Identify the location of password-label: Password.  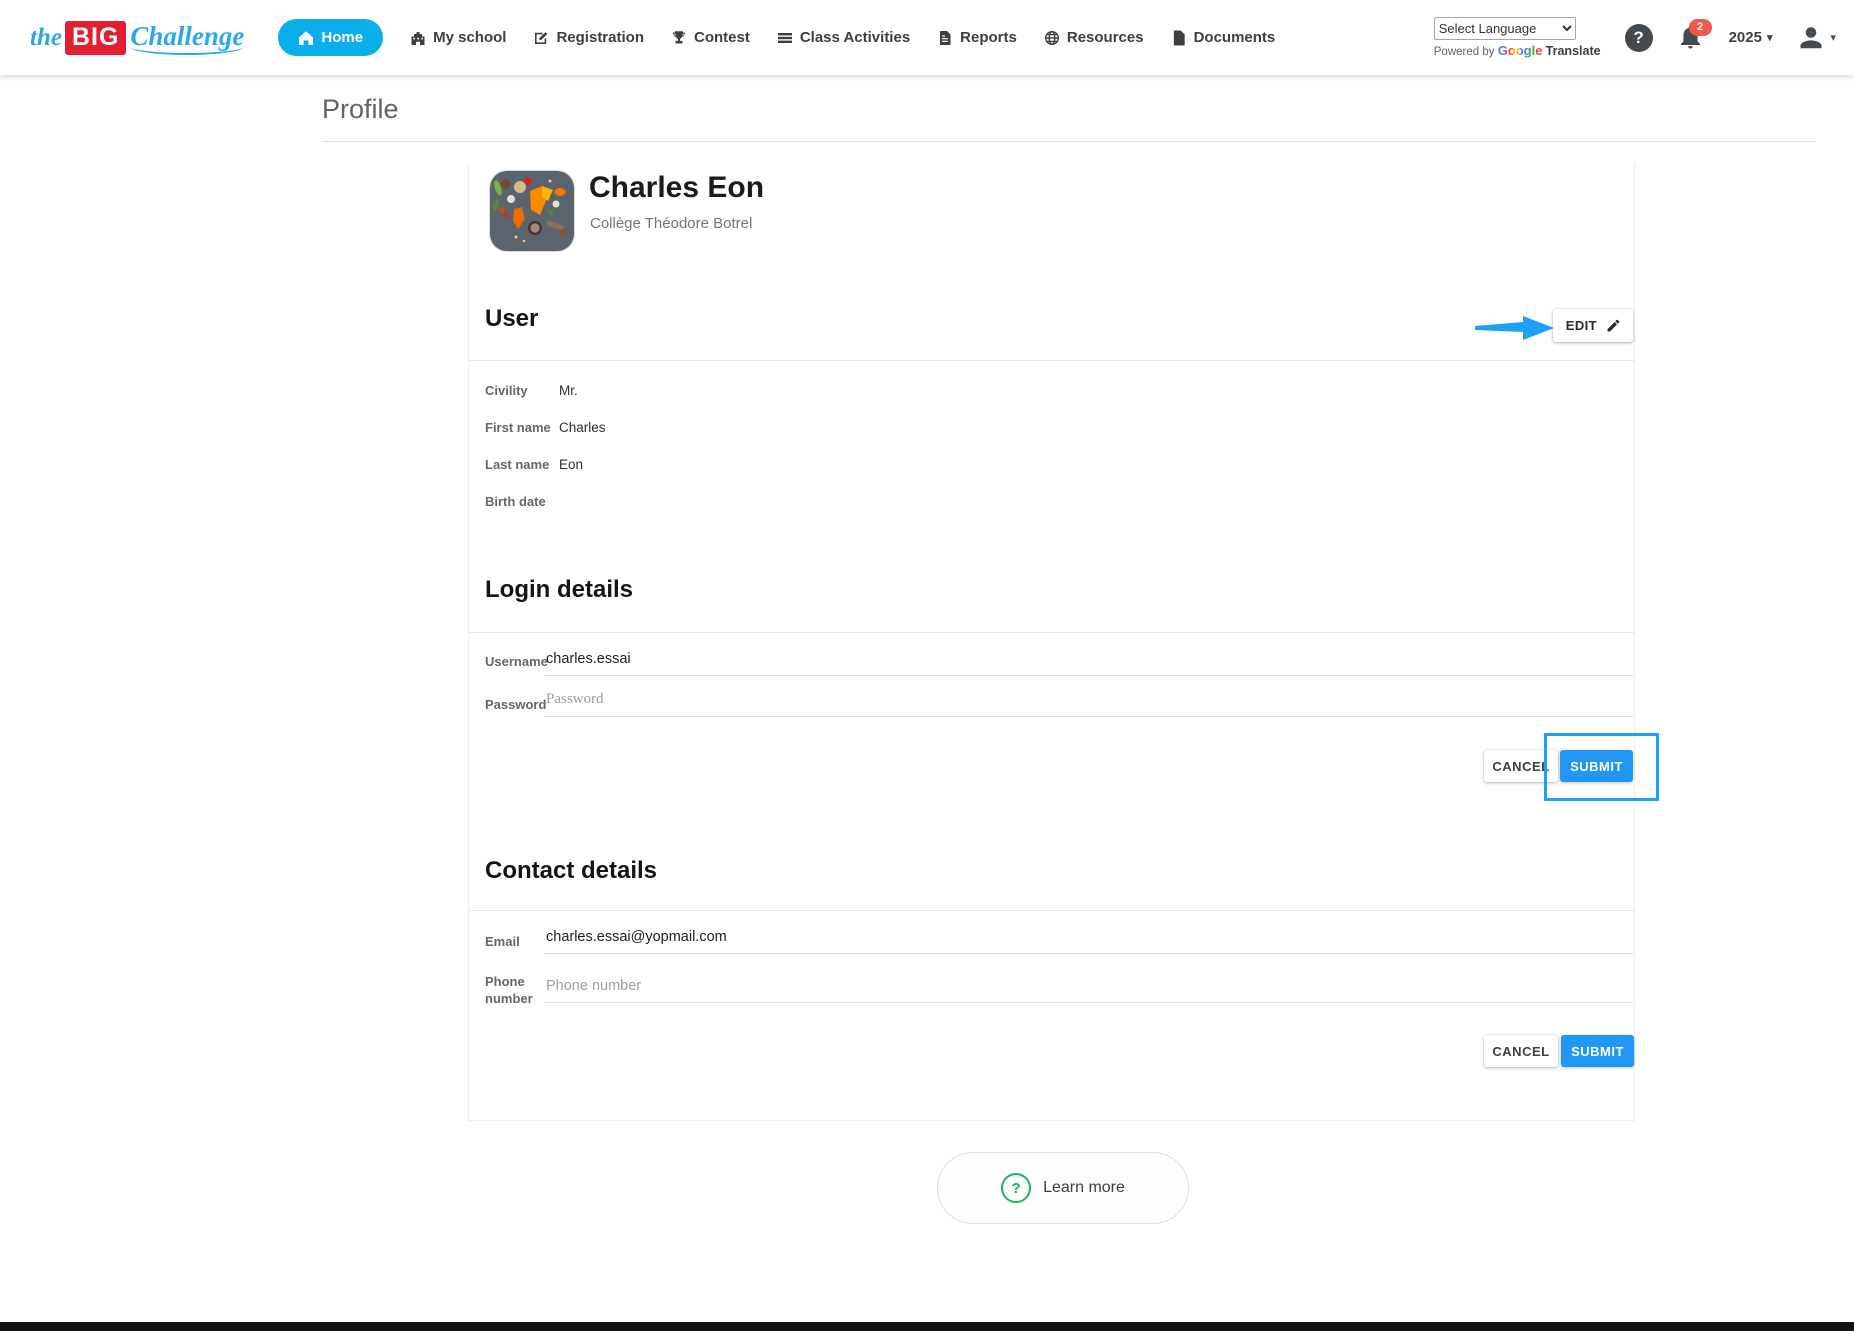
(516, 704).